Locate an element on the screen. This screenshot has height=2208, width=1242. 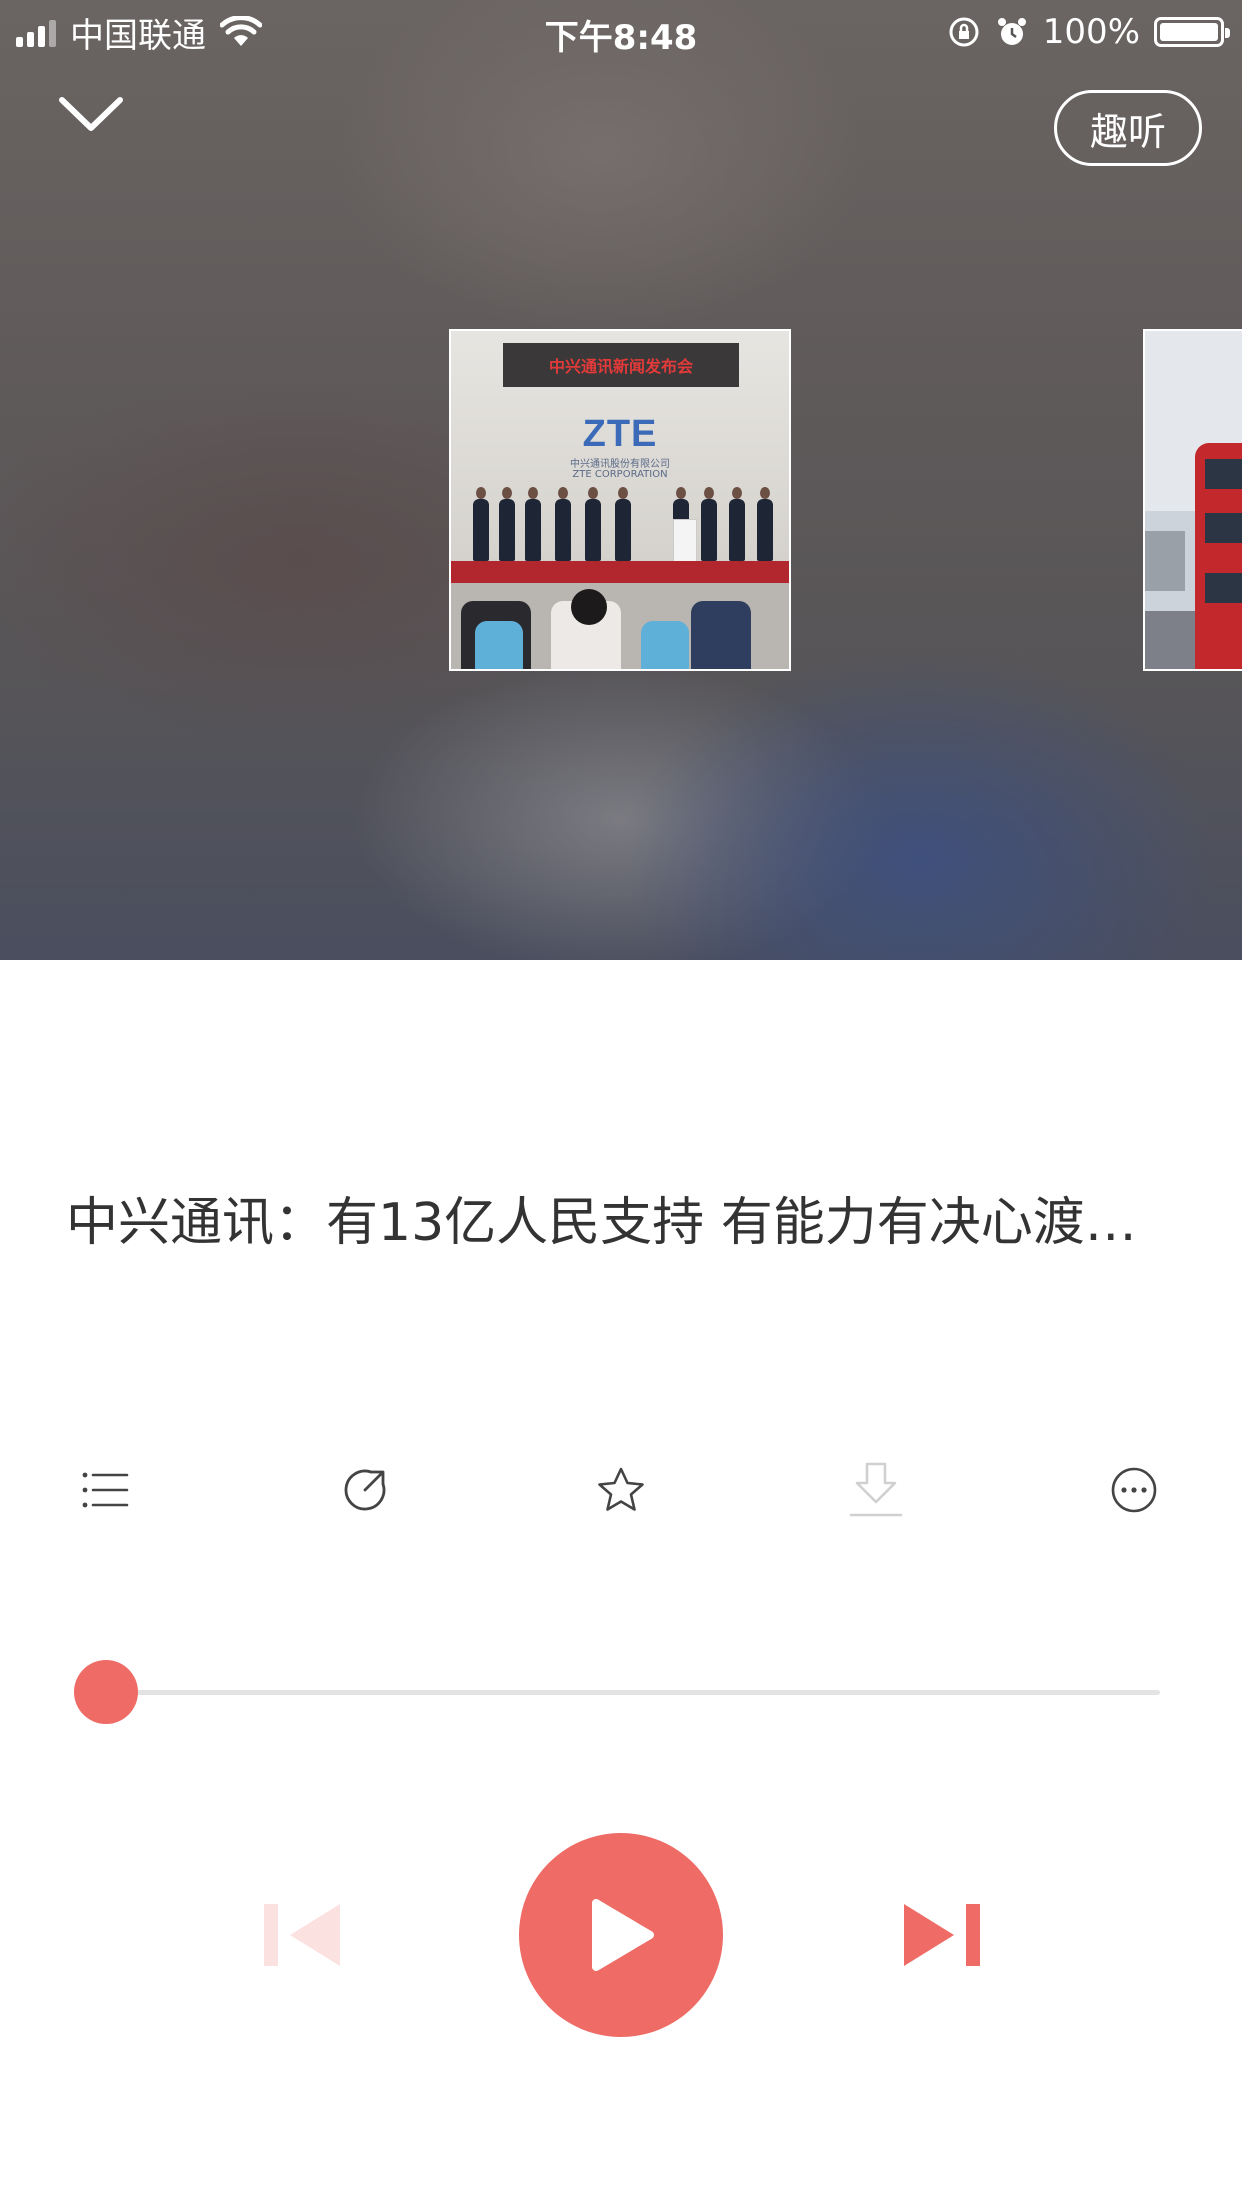
share-icon is located at coordinates (365, 1490).